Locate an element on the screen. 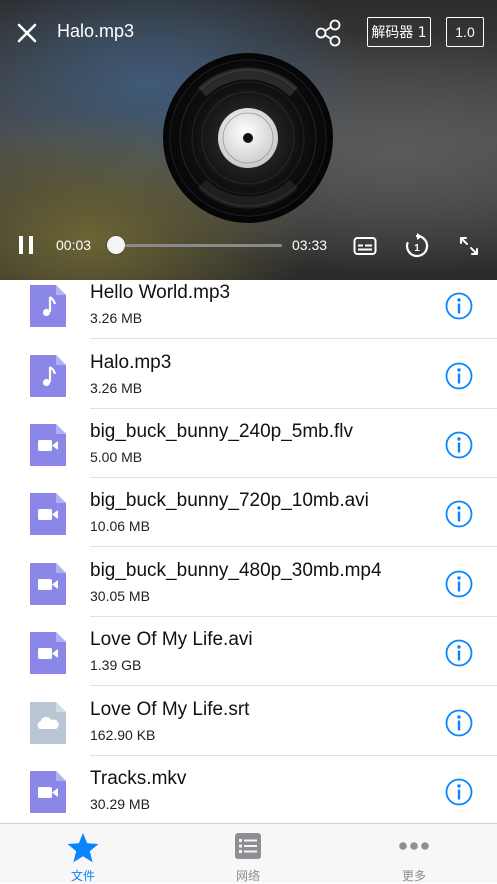 Image resolution: width=497 pixels, height=884 pixels. more-icon is located at coordinates (414, 846).